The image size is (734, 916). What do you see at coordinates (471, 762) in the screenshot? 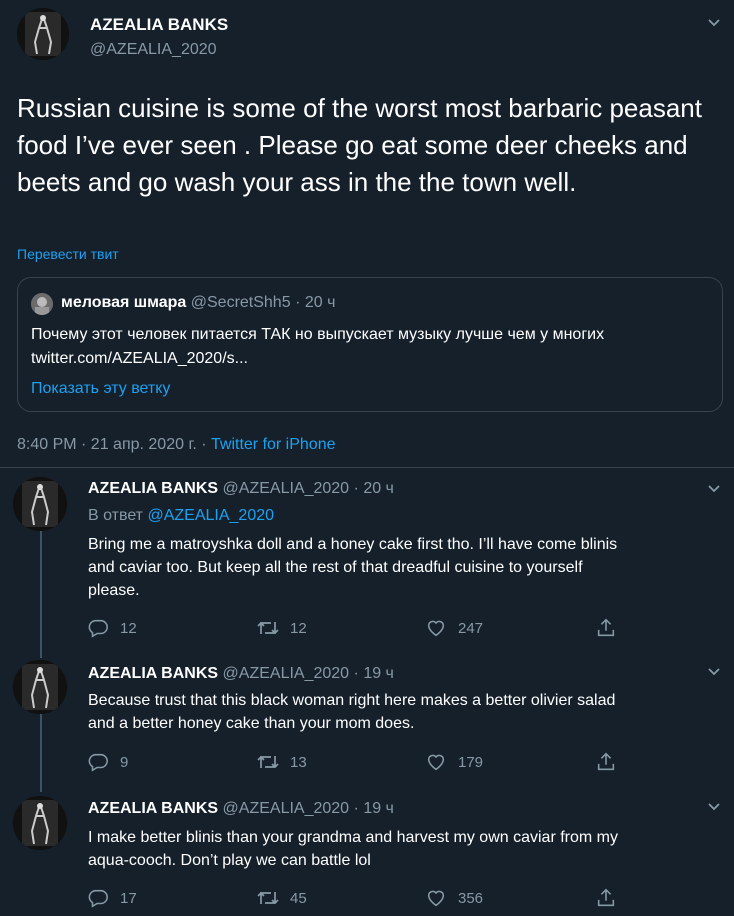
I see `like-count: 179` at bounding box center [471, 762].